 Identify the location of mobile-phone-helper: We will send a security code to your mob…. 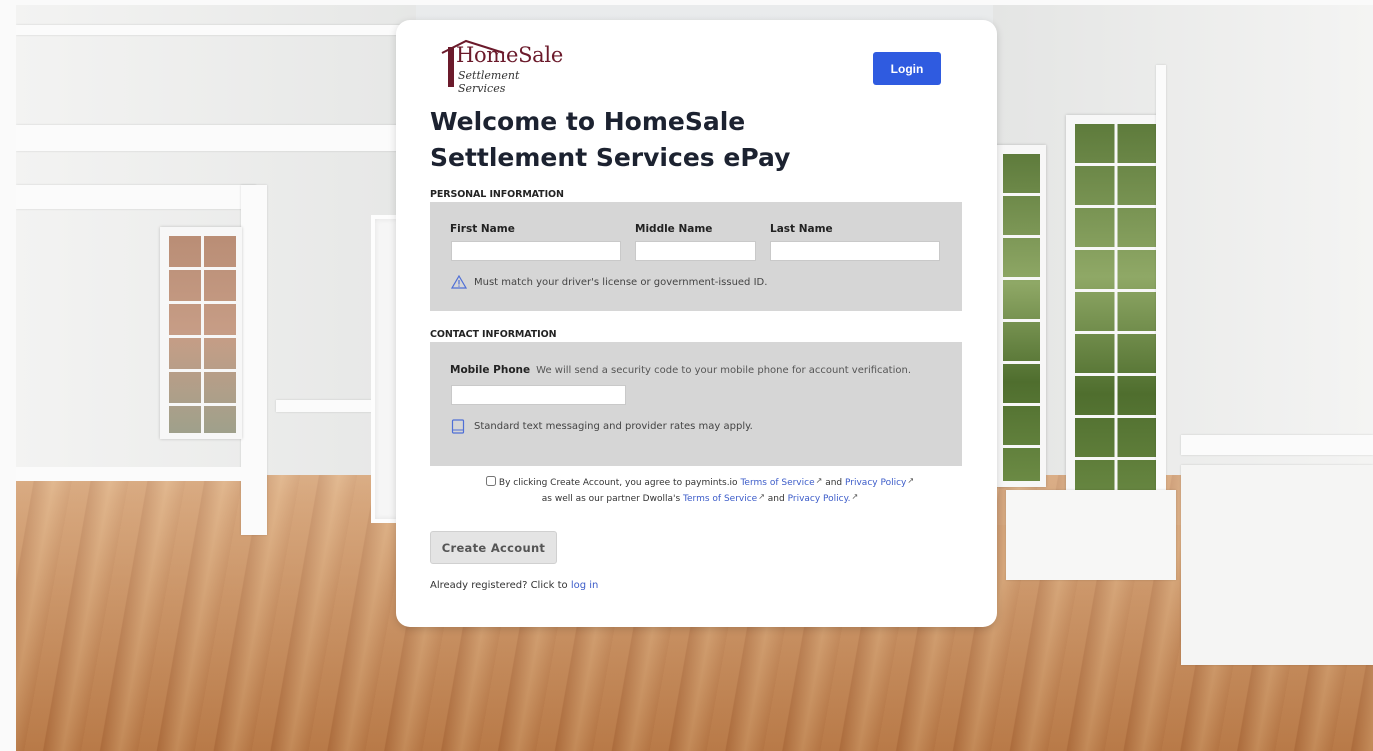
(724, 370).